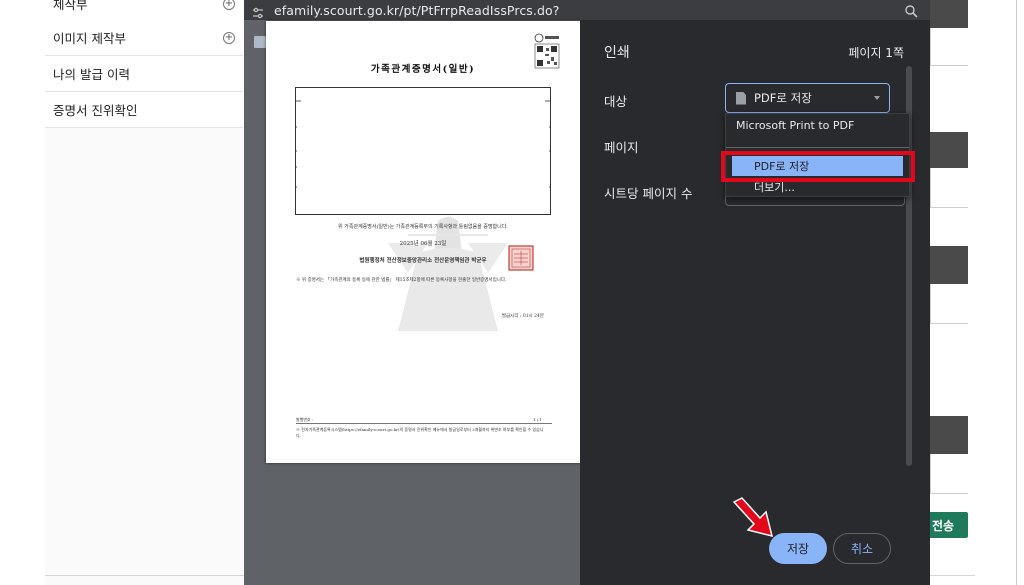 Image resolution: width=1024 pixels, height=585 pixels. What do you see at coordinates (144, 74) in the screenshot?
I see `bg-menu-item-history: 나의 발급 이력` at bounding box center [144, 74].